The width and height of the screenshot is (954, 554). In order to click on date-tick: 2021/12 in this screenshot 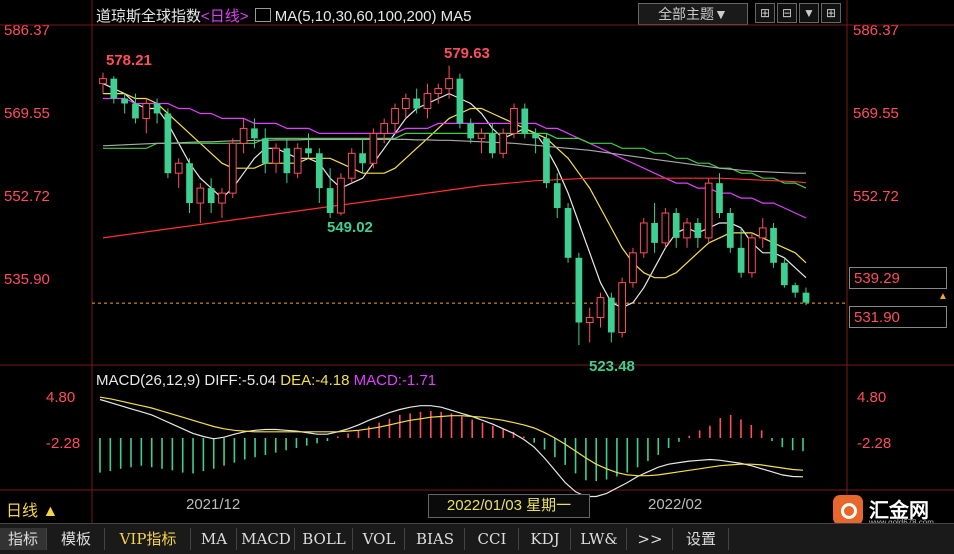, I will do `click(213, 504)`.